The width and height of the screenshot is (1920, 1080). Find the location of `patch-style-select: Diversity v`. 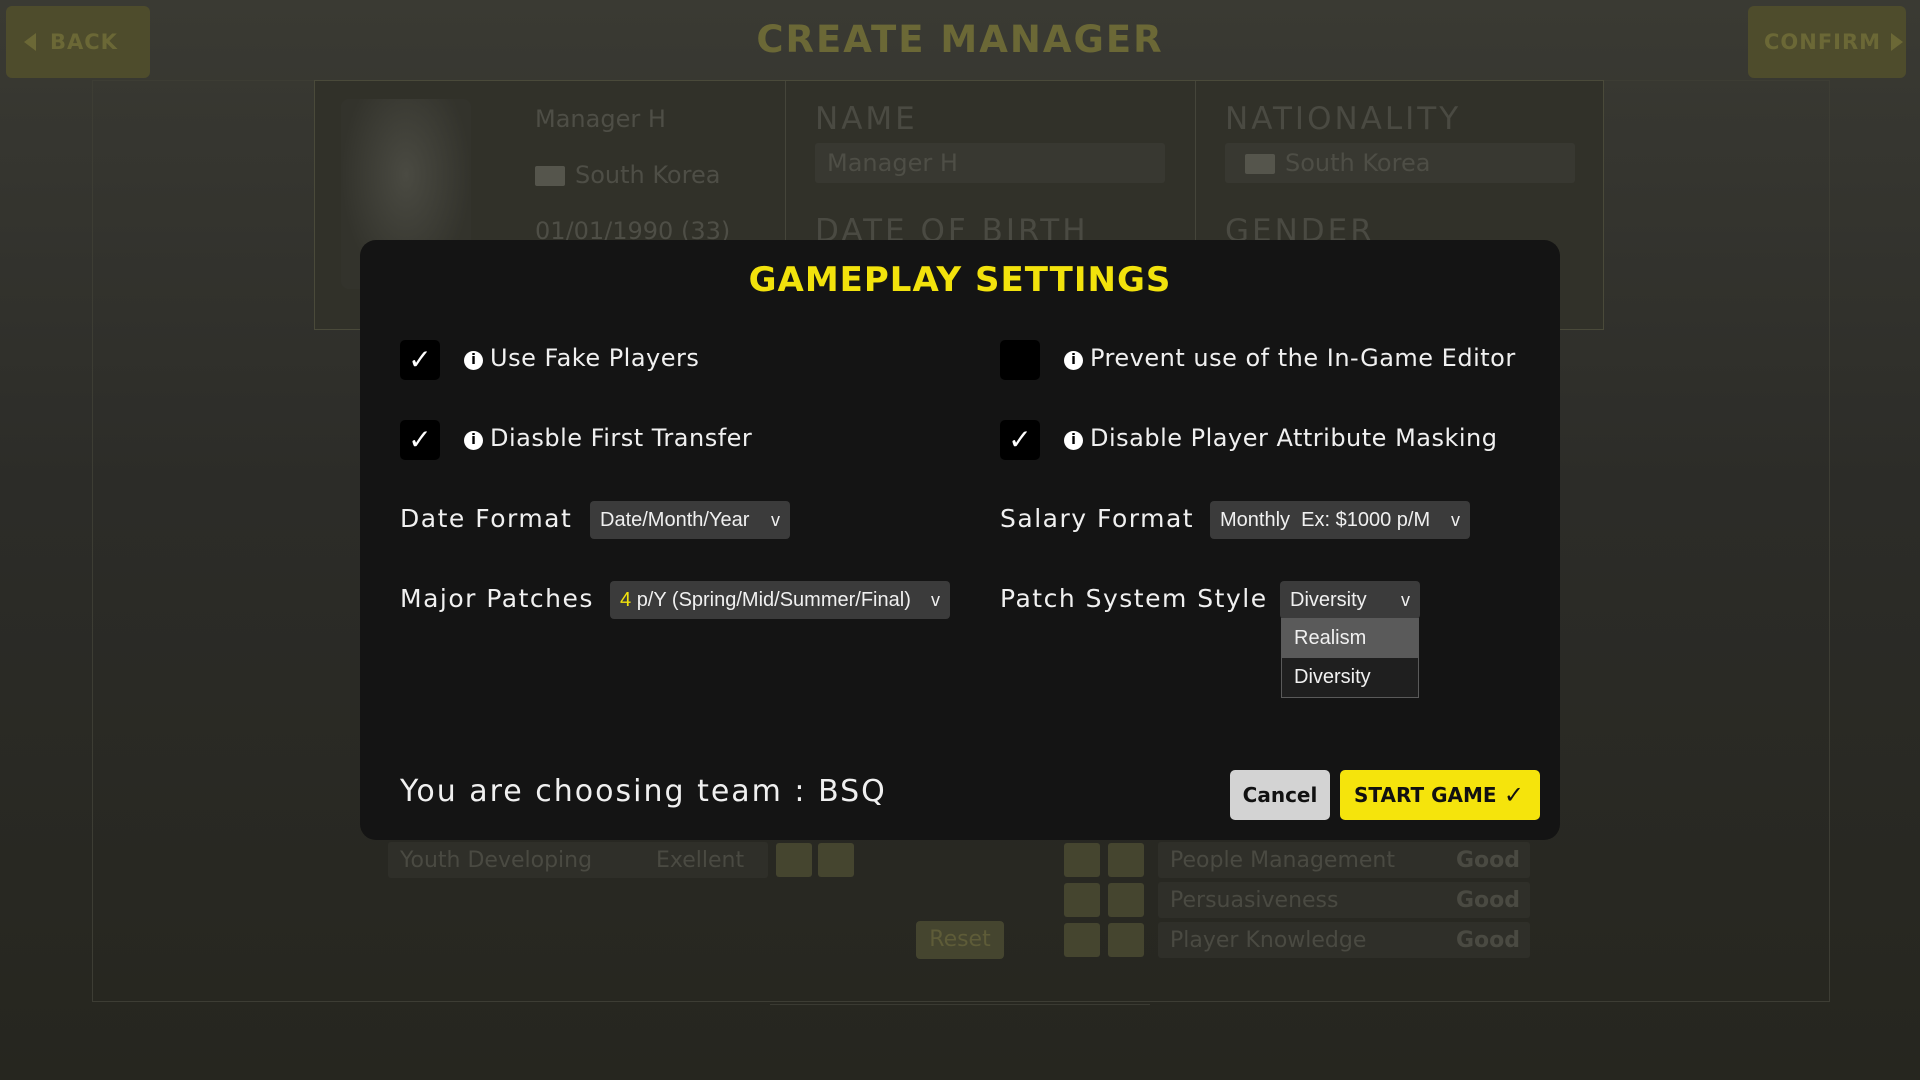

patch-style-select: Diversity v is located at coordinates (1350, 600).